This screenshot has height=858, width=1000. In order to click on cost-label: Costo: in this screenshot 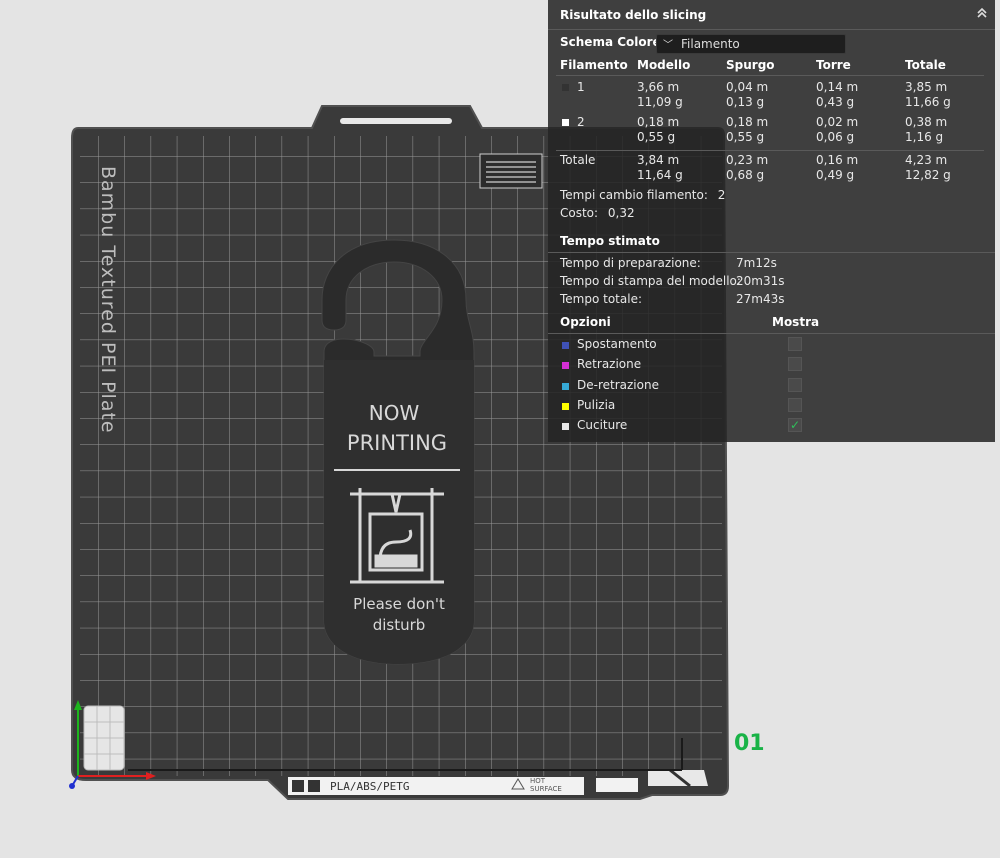, I will do `click(579, 213)`.